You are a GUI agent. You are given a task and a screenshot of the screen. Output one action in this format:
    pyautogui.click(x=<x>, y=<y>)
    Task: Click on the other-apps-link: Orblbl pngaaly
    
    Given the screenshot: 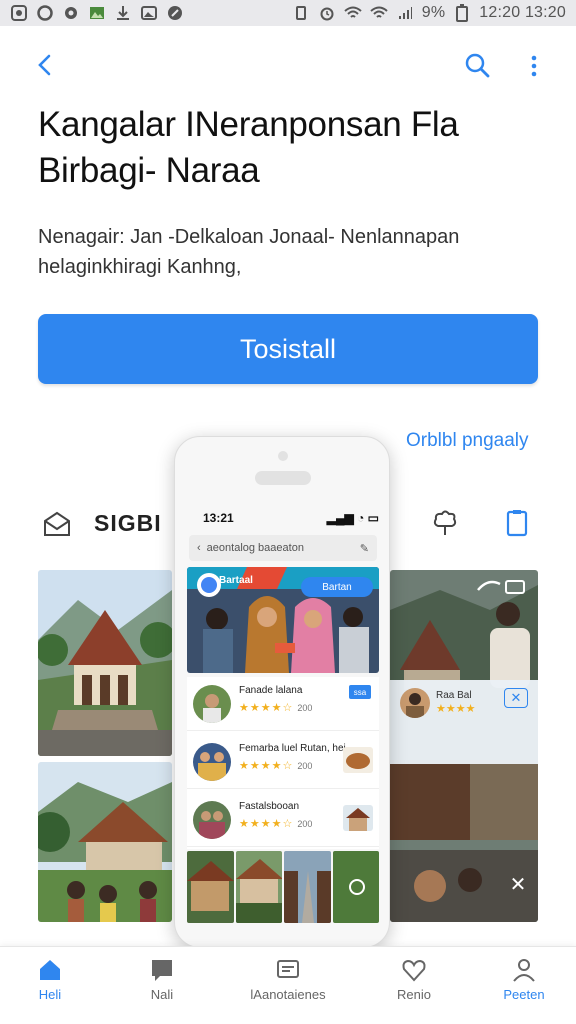 What is the action you would take?
    pyautogui.click(x=467, y=441)
    